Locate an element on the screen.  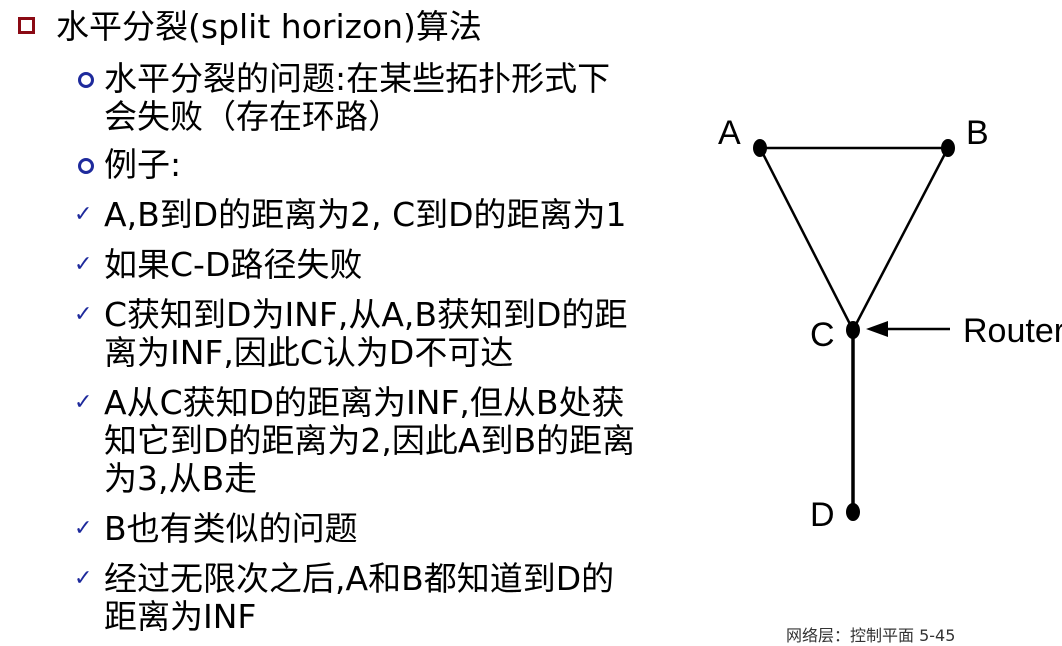
node-c is located at coordinates (853, 330).